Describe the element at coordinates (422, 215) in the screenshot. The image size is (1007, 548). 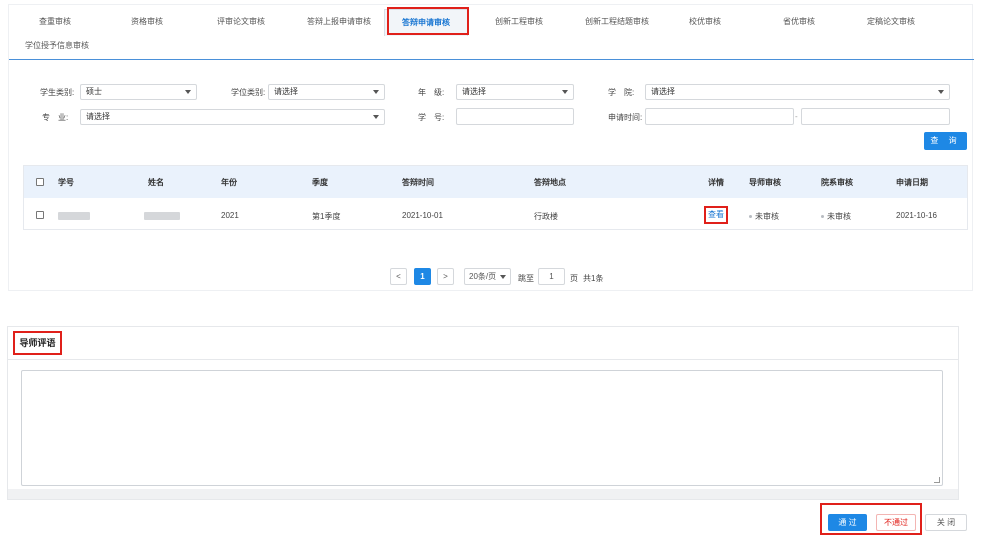
I see `cell-defense-time: 2021-10-01` at that location.